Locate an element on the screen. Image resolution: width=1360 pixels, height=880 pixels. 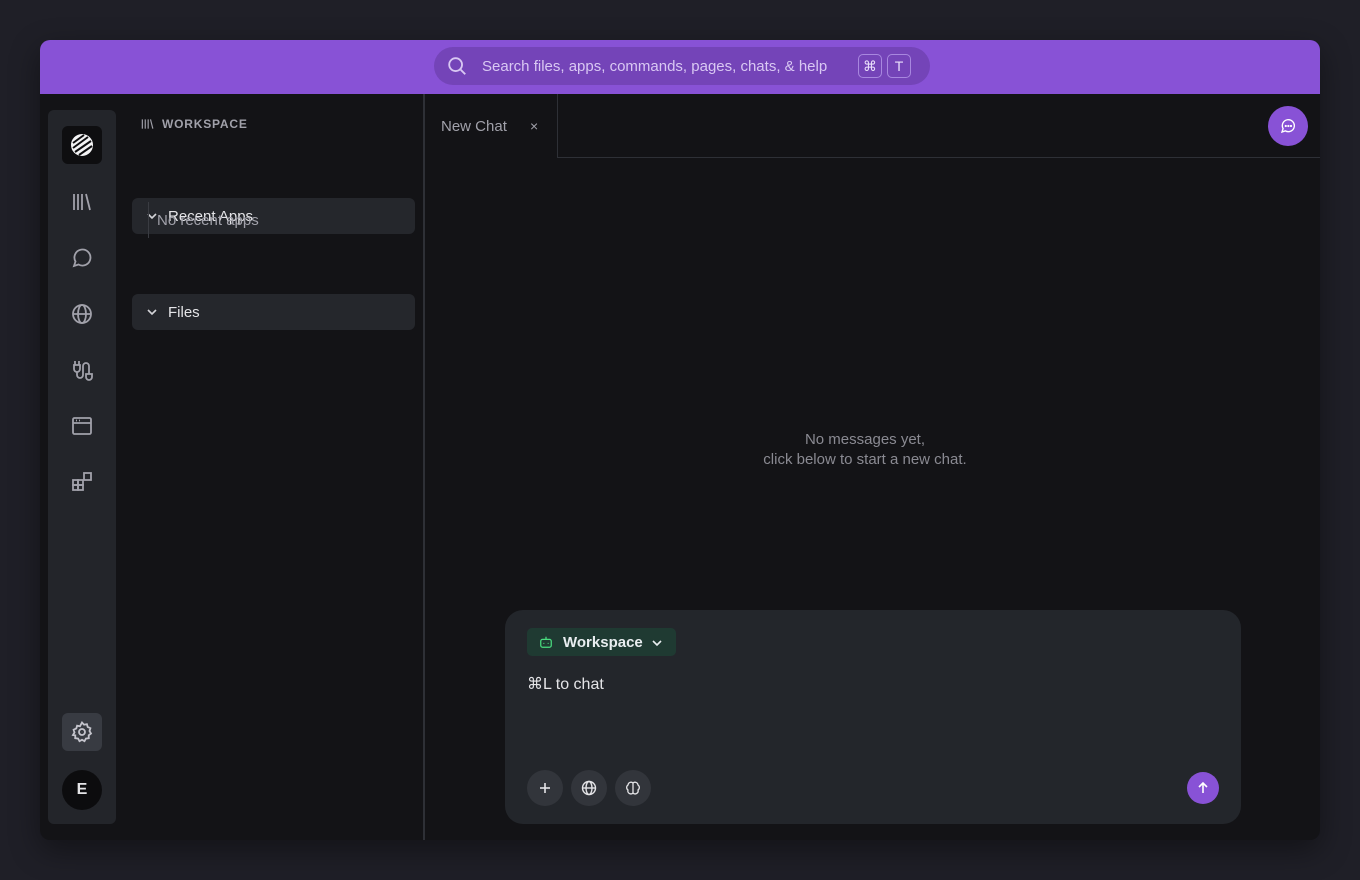
rail-web-button is located at coordinates (82, 314).